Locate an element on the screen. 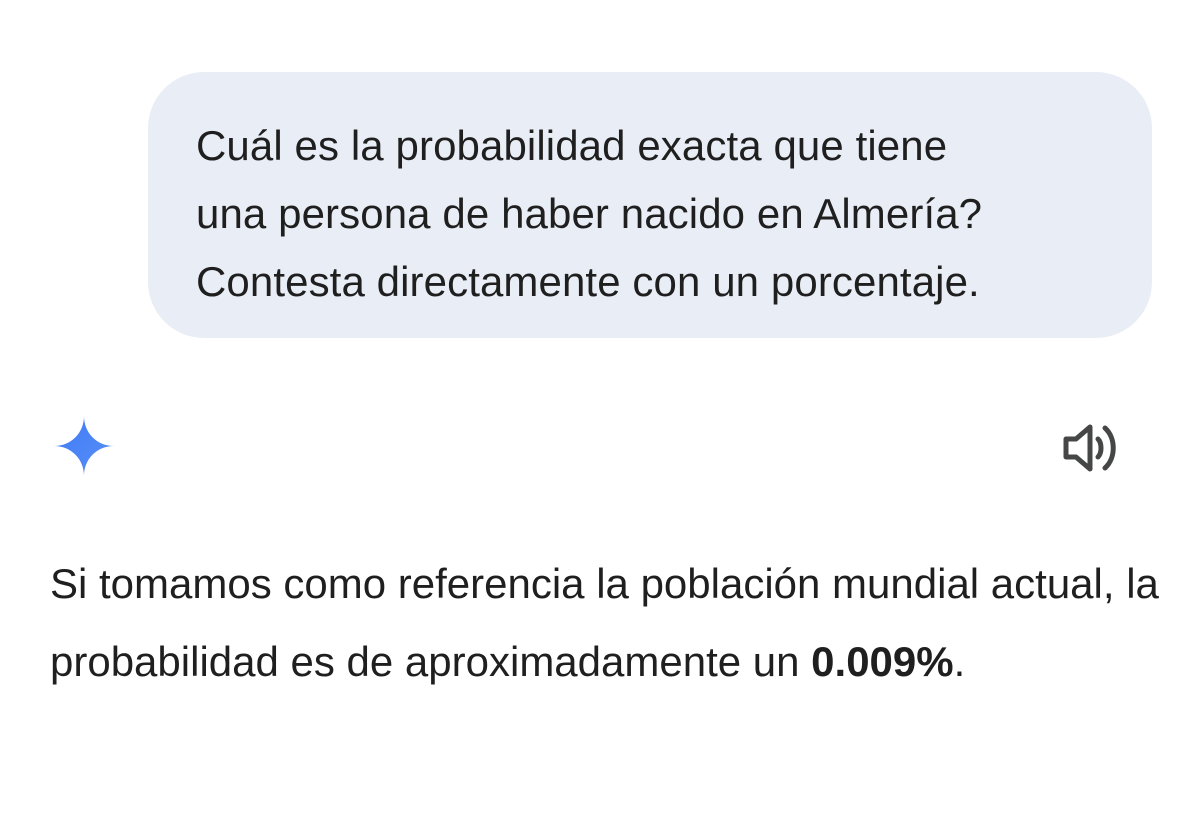 The image size is (1200, 817). response-period: . is located at coordinates (959, 661).